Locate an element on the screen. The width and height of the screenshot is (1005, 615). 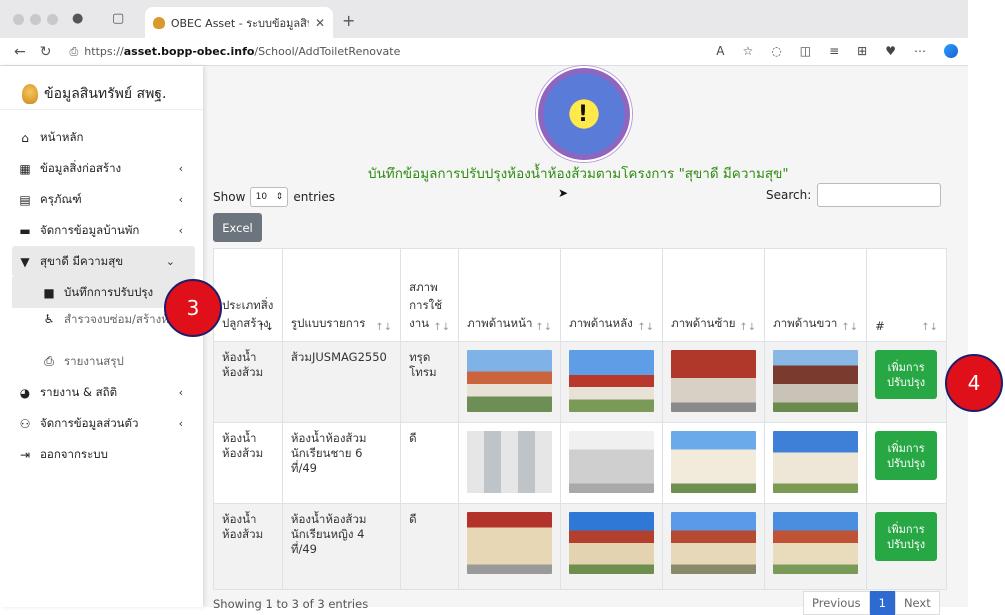
site-info-icon: ⎙ is located at coordinates (73, 52).